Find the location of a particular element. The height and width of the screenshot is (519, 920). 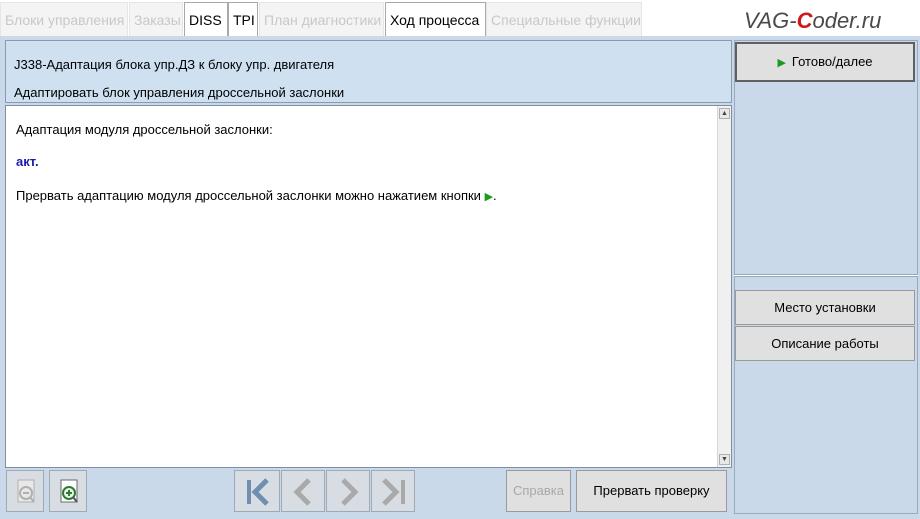

last-step-button is located at coordinates (393, 491).